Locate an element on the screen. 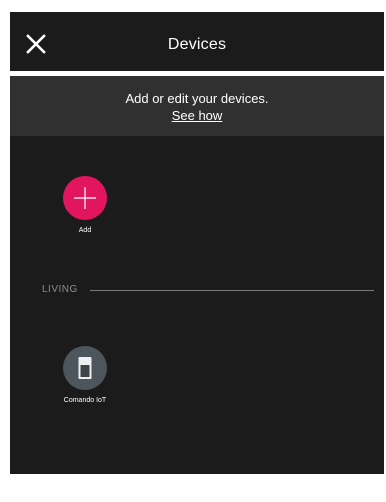 This screenshot has height=502, width=386. device-label: Comando IoT is located at coordinates (85, 400).